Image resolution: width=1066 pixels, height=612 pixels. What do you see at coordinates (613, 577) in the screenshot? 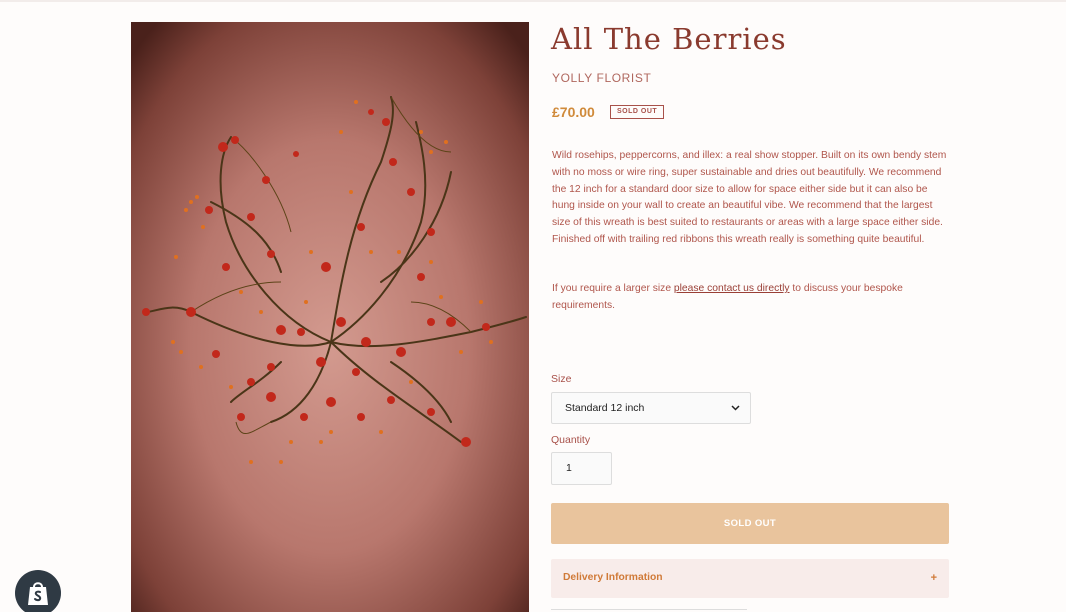
I see `accordion-title: Delivery Information` at bounding box center [613, 577].